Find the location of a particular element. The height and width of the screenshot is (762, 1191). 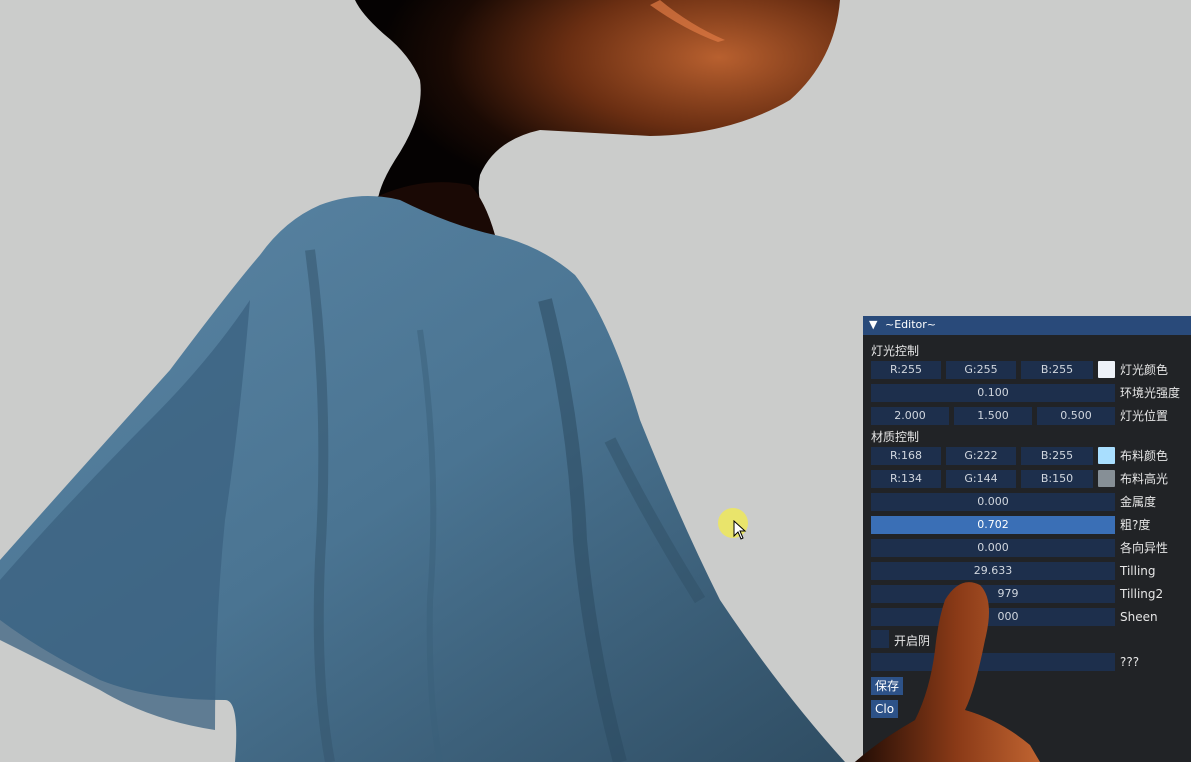

cloth-spec-b-field: B:150 is located at coordinates (1057, 479).